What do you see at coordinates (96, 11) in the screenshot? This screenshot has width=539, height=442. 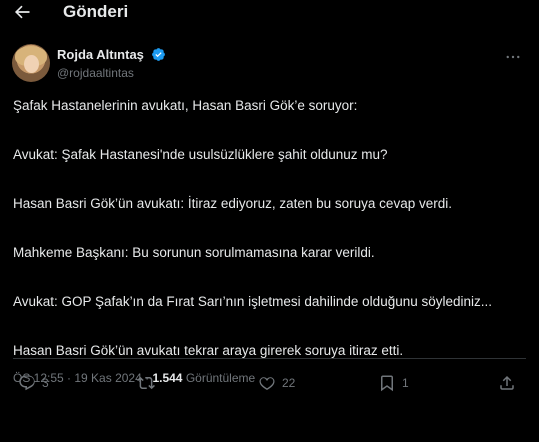 I see `page-title: Gönderi` at bounding box center [96, 11].